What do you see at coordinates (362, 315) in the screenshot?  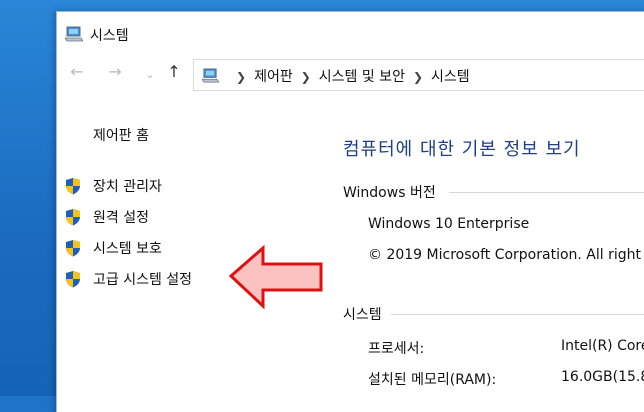 I see `system-heading: 시스템` at bounding box center [362, 315].